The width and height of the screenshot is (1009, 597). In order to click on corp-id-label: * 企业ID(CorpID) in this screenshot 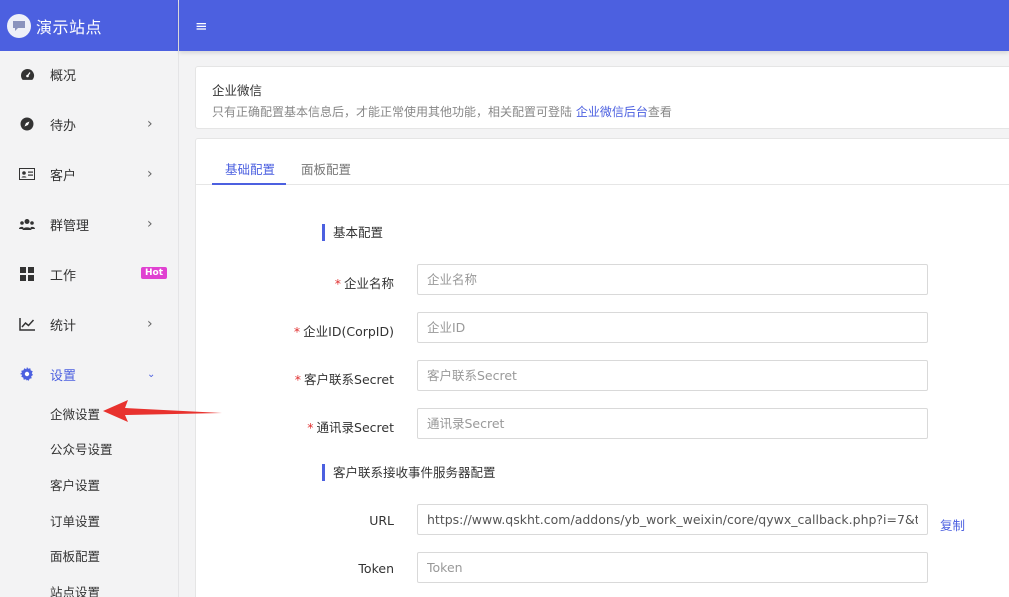, I will do `click(343, 331)`.